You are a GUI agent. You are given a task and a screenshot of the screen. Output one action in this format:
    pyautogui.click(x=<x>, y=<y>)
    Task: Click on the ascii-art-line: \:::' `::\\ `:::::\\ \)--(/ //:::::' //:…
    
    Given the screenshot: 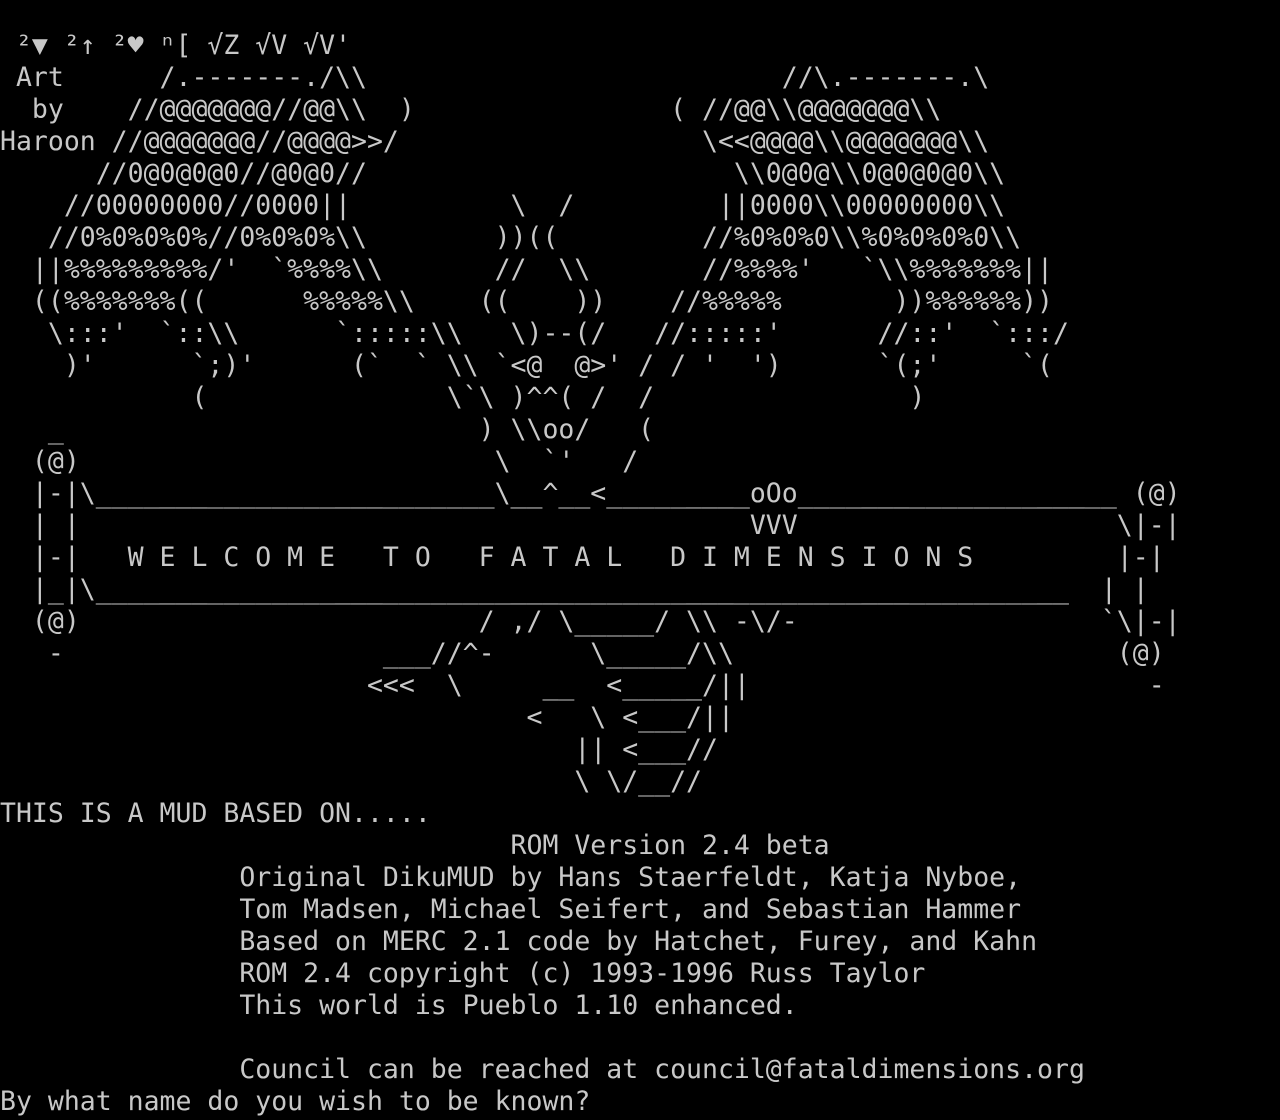 What is the action you would take?
    pyautogui.click(x=534, y=333)
    